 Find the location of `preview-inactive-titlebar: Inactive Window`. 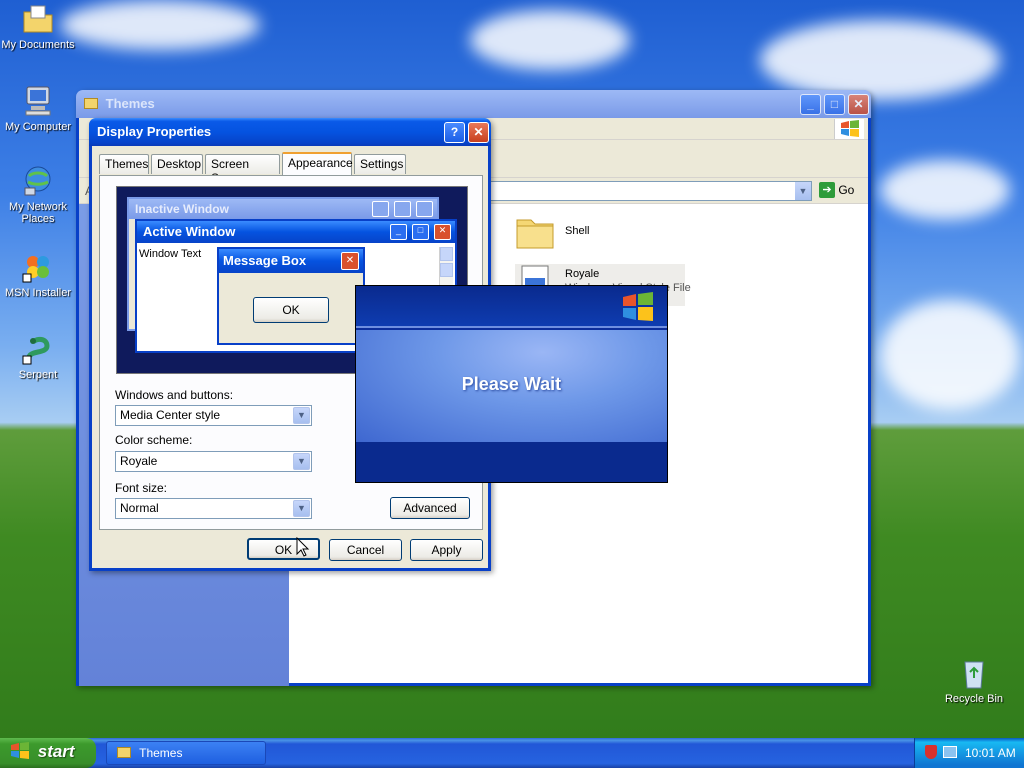

preview-inactive-titlebar: Inactive Window is located at coordinates (283, 209).